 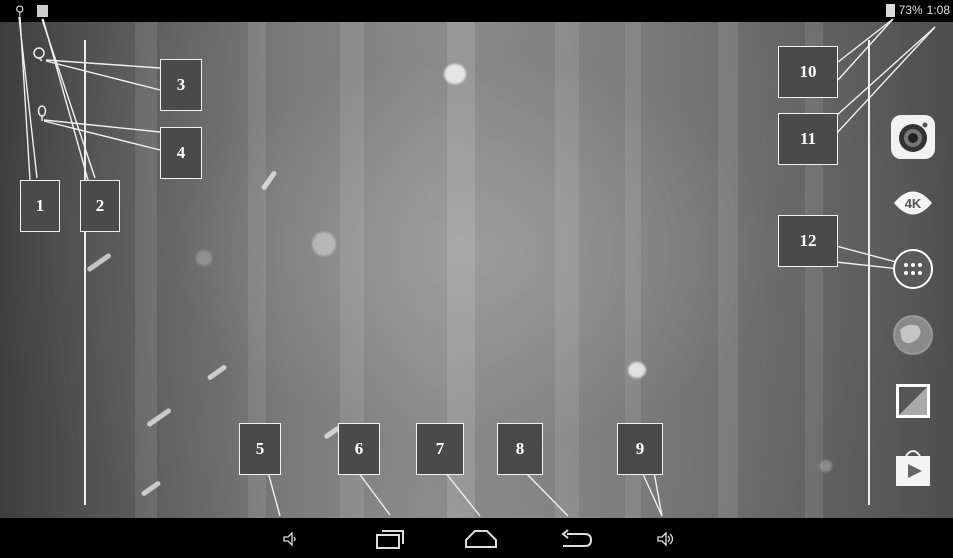 What do you see at coordinates (913, 137) in the screenshot?
I see `camera-app-icon` at bounding box center [913, 137].